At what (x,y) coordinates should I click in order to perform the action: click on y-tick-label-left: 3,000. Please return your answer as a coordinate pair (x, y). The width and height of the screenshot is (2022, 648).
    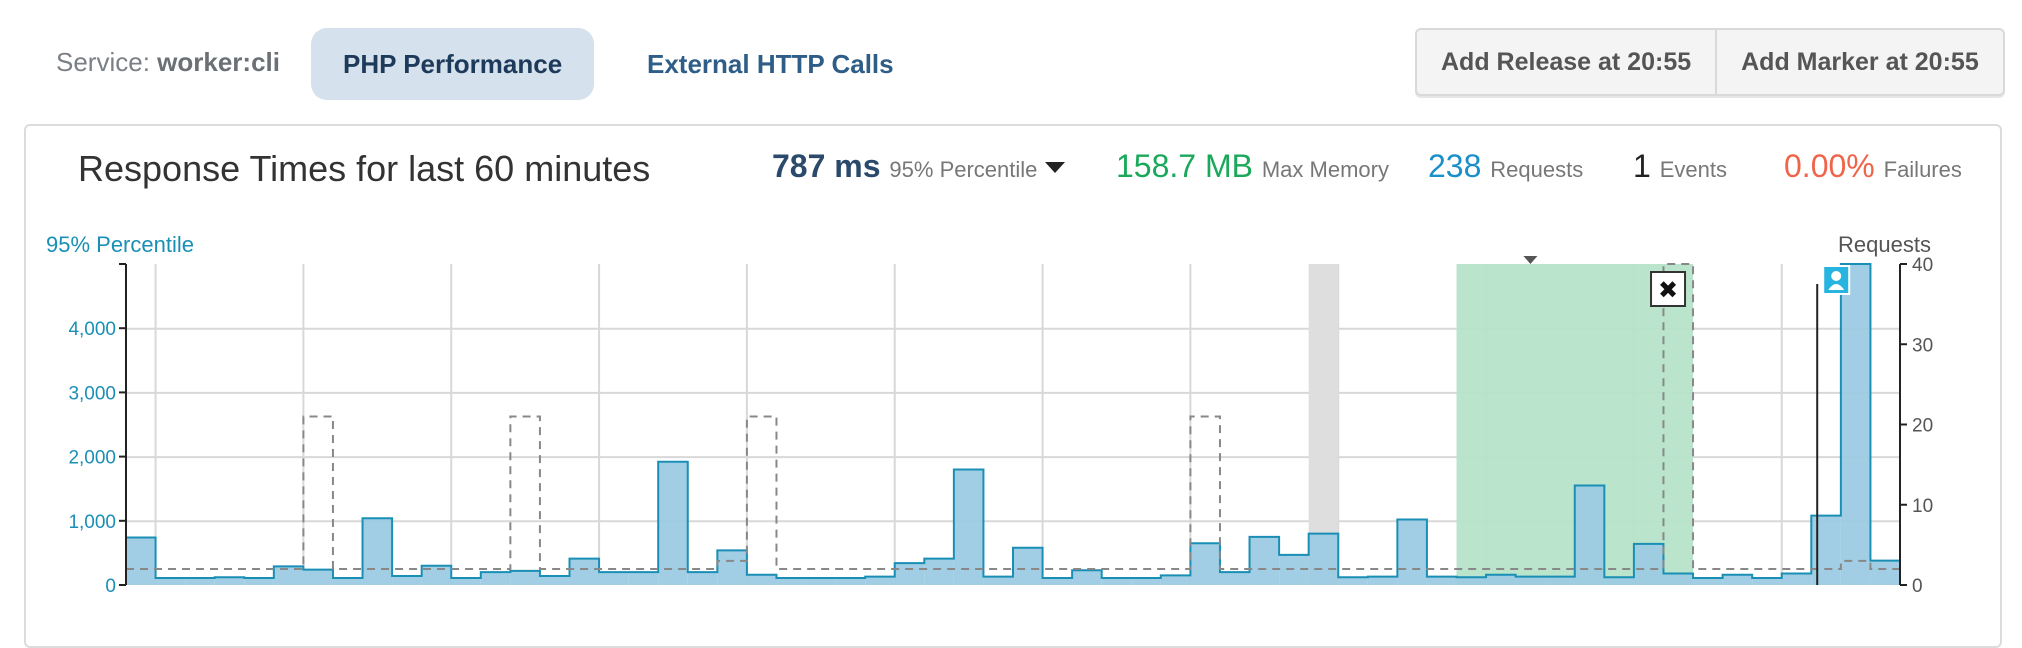
    Looking at the image, I should click on (92, 393).